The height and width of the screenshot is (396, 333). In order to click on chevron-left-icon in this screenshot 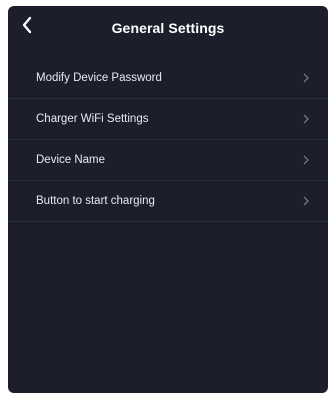, I will do `click(27, 27)`.